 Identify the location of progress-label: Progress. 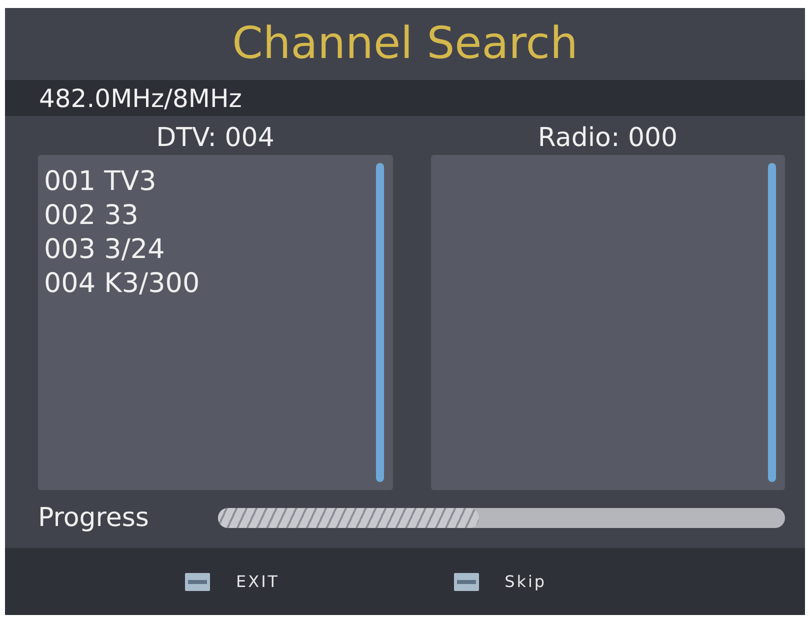
(94, 518).